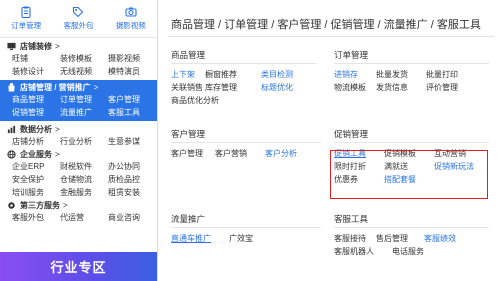 This screenshot has width=499, height=281. What do you see at coordinates (84, 141) in the screenshot?
I see `menu-link: 行业分析` at bounding box center [84, 141].